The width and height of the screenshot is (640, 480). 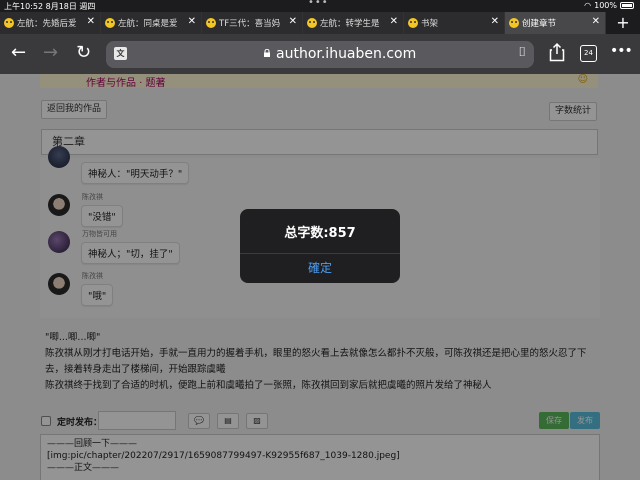 What do you see at coordinates (18, 53) in the screenshot?
I see `back-arrow-icon: ←` at bounding box center [18, 53].